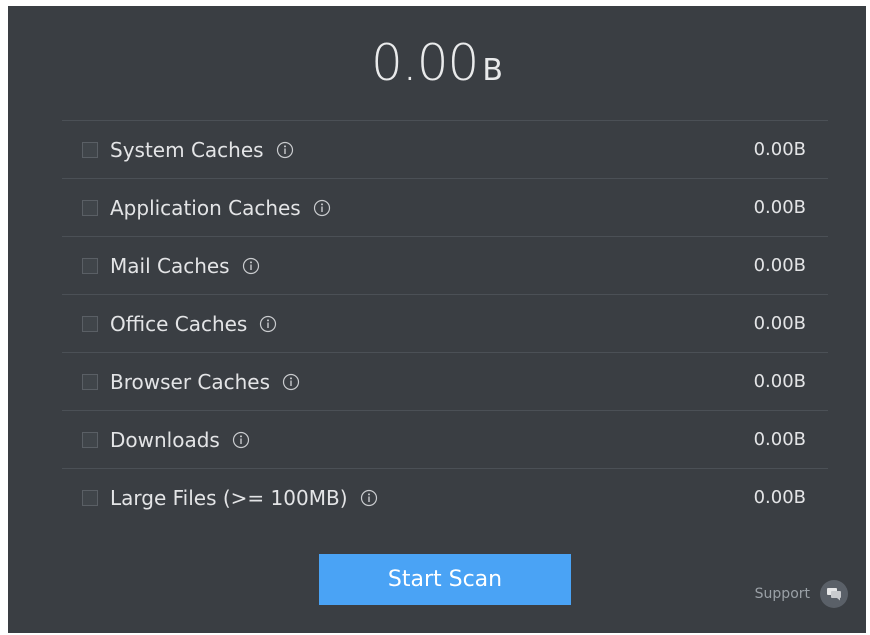  What do you see at coordinates (170, 265) in the screenshot?
I see `category-label: Mail Caches` at bounding box center [170, 265].